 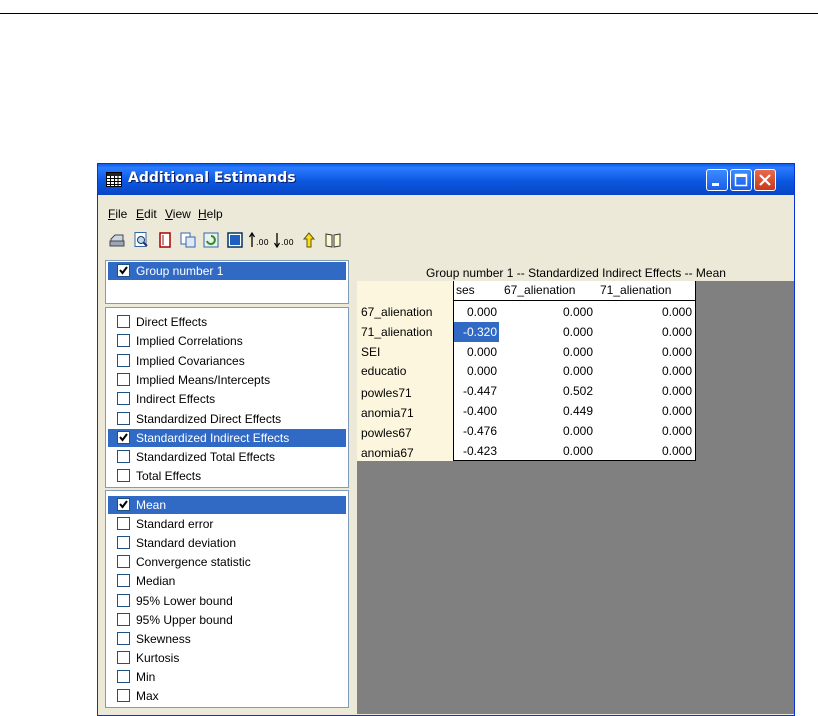 I want to click on copy-all-icon, so click(x=188, y=240).